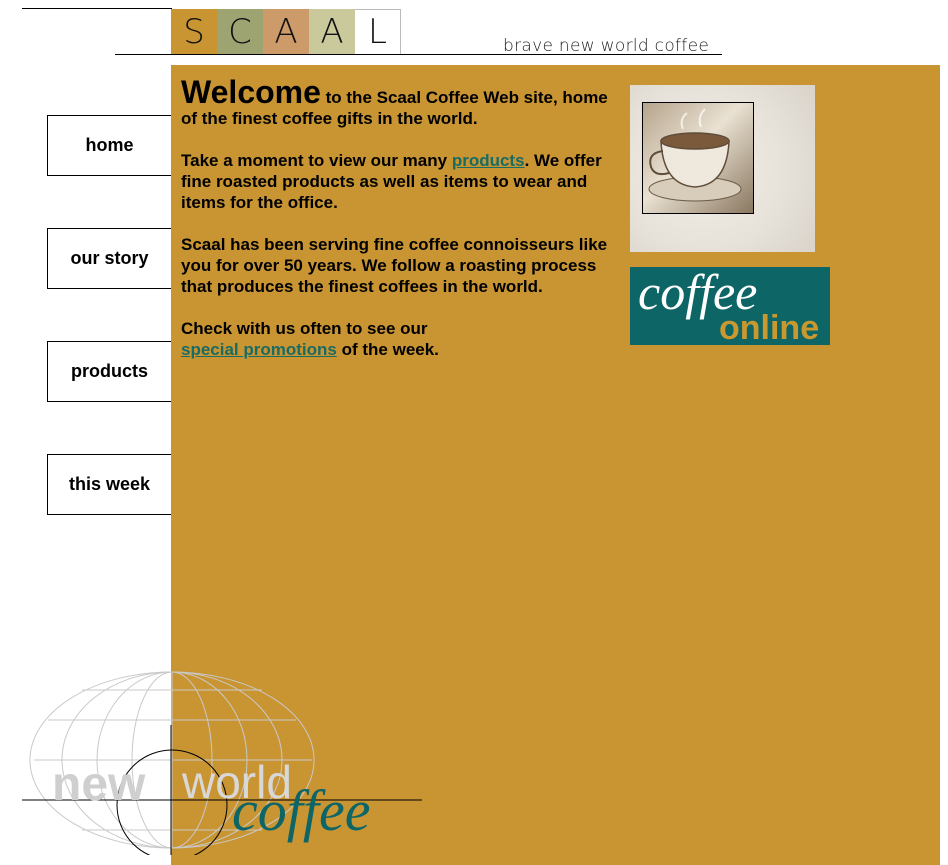  I want to click on nav-this-week-button: this week, so click(109, 484).